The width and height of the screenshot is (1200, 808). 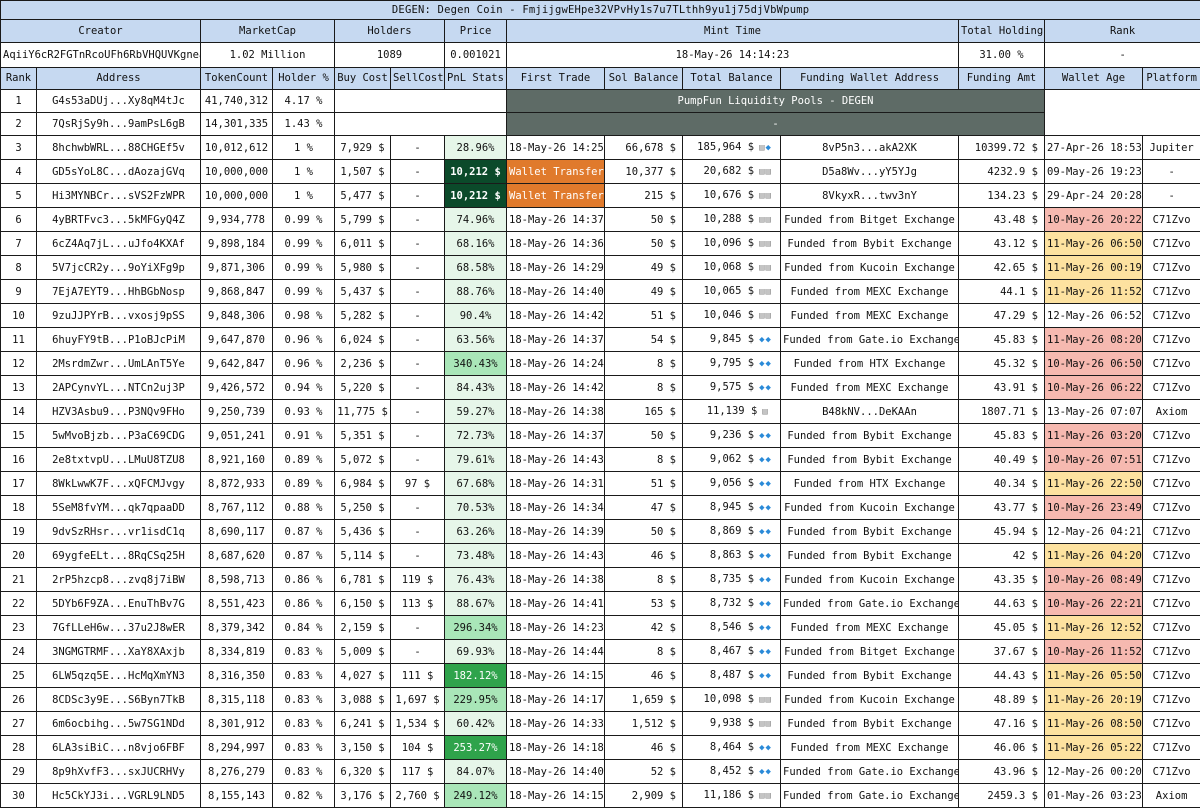 What do you see at coordinates (119, 101) in the screenshot?
I see `address-link: G4s53aDUj...Xy8qM4tJc` at bounding box center [119, 101].